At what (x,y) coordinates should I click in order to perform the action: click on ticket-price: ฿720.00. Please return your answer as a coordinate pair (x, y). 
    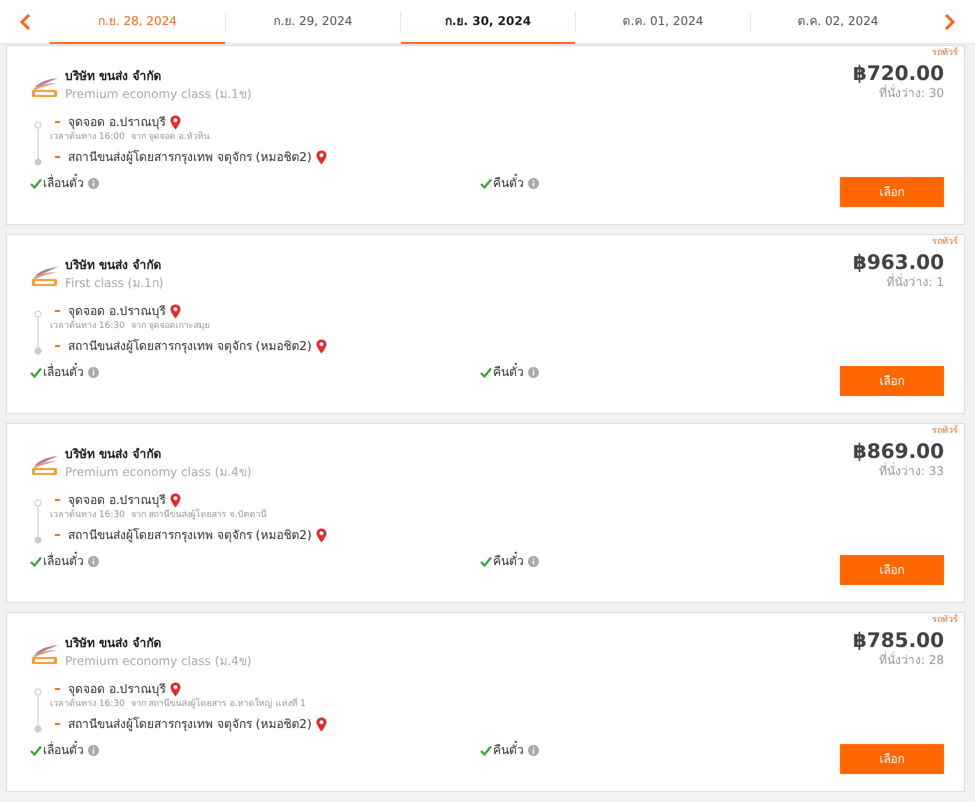
    Looking at the image, I should click on (898, 73).